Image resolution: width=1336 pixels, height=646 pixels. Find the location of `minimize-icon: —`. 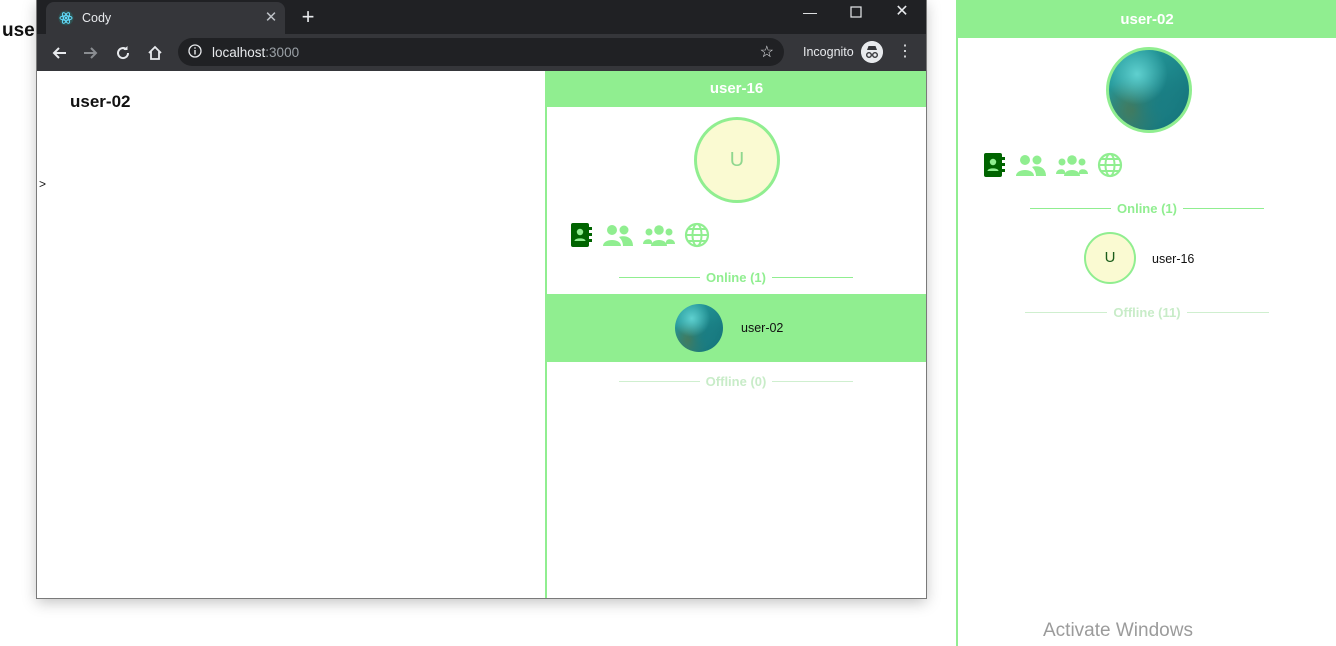

minimize-icon: — is located at coordinates (810, 14).